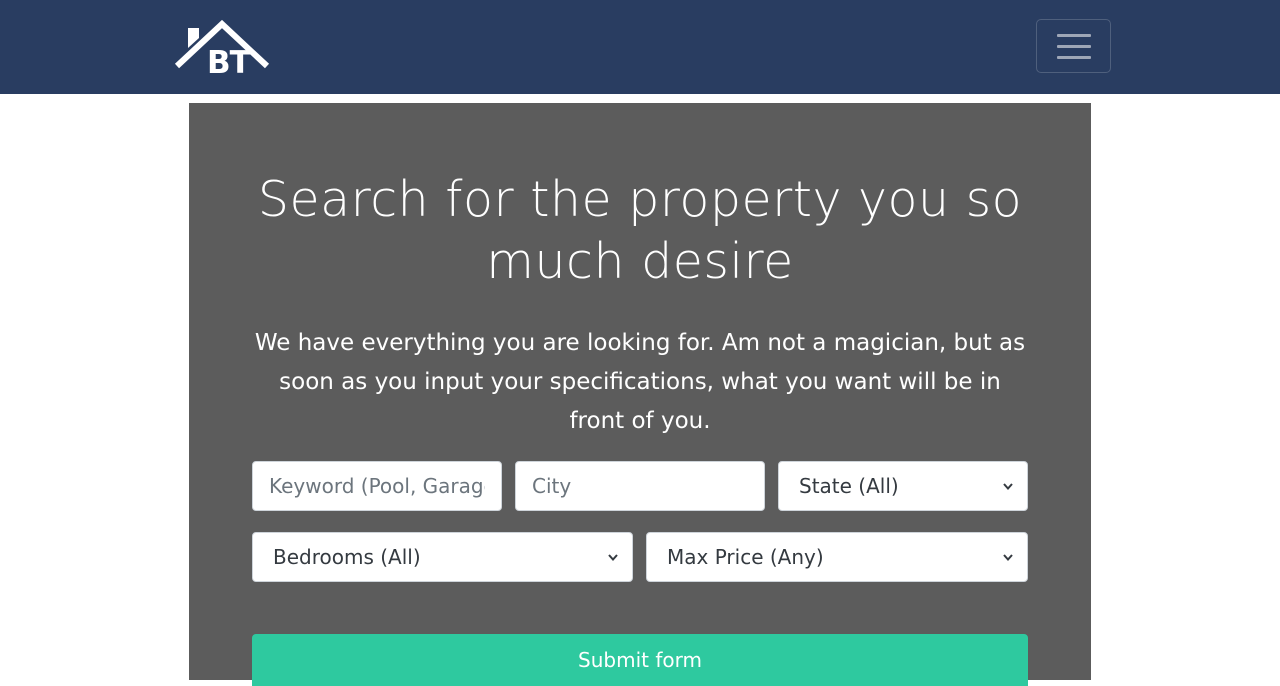  Describe the element at coordinates (640, 486) in the screenshot. I see `city-input` at that location.